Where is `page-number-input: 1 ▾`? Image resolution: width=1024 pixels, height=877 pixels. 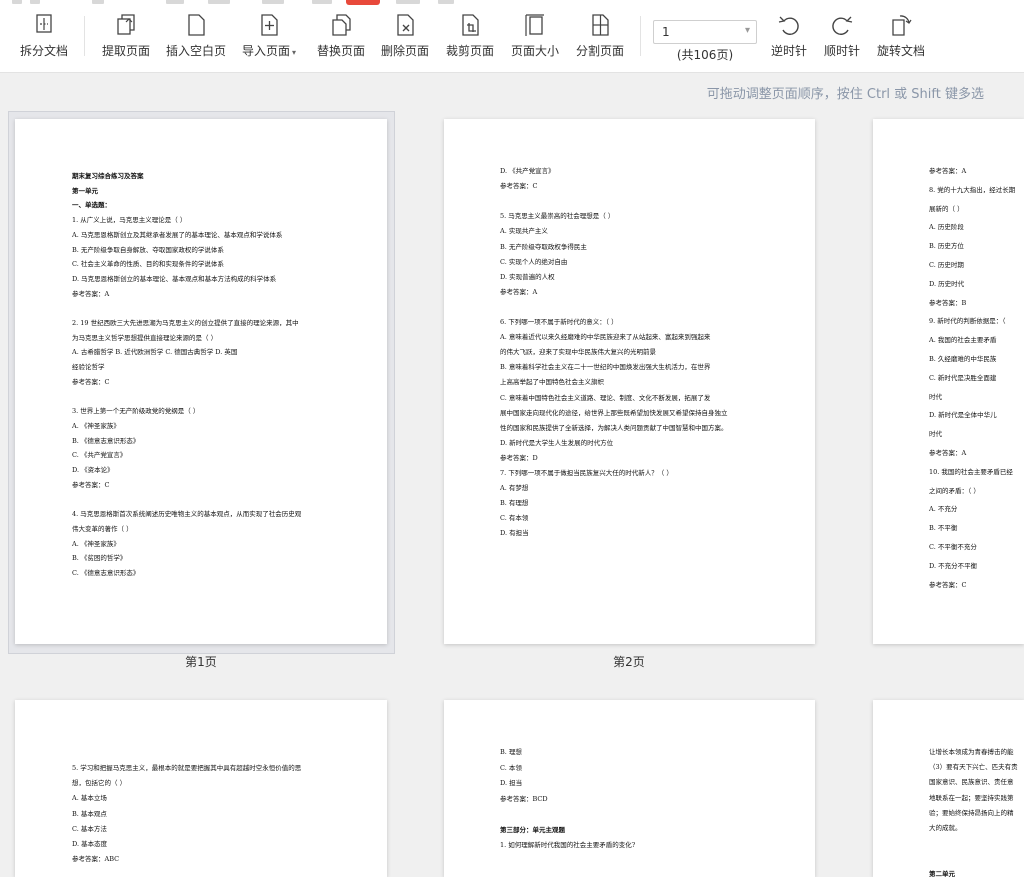
page-number-input: 1 ▾ is located at coordinates (705, 32).